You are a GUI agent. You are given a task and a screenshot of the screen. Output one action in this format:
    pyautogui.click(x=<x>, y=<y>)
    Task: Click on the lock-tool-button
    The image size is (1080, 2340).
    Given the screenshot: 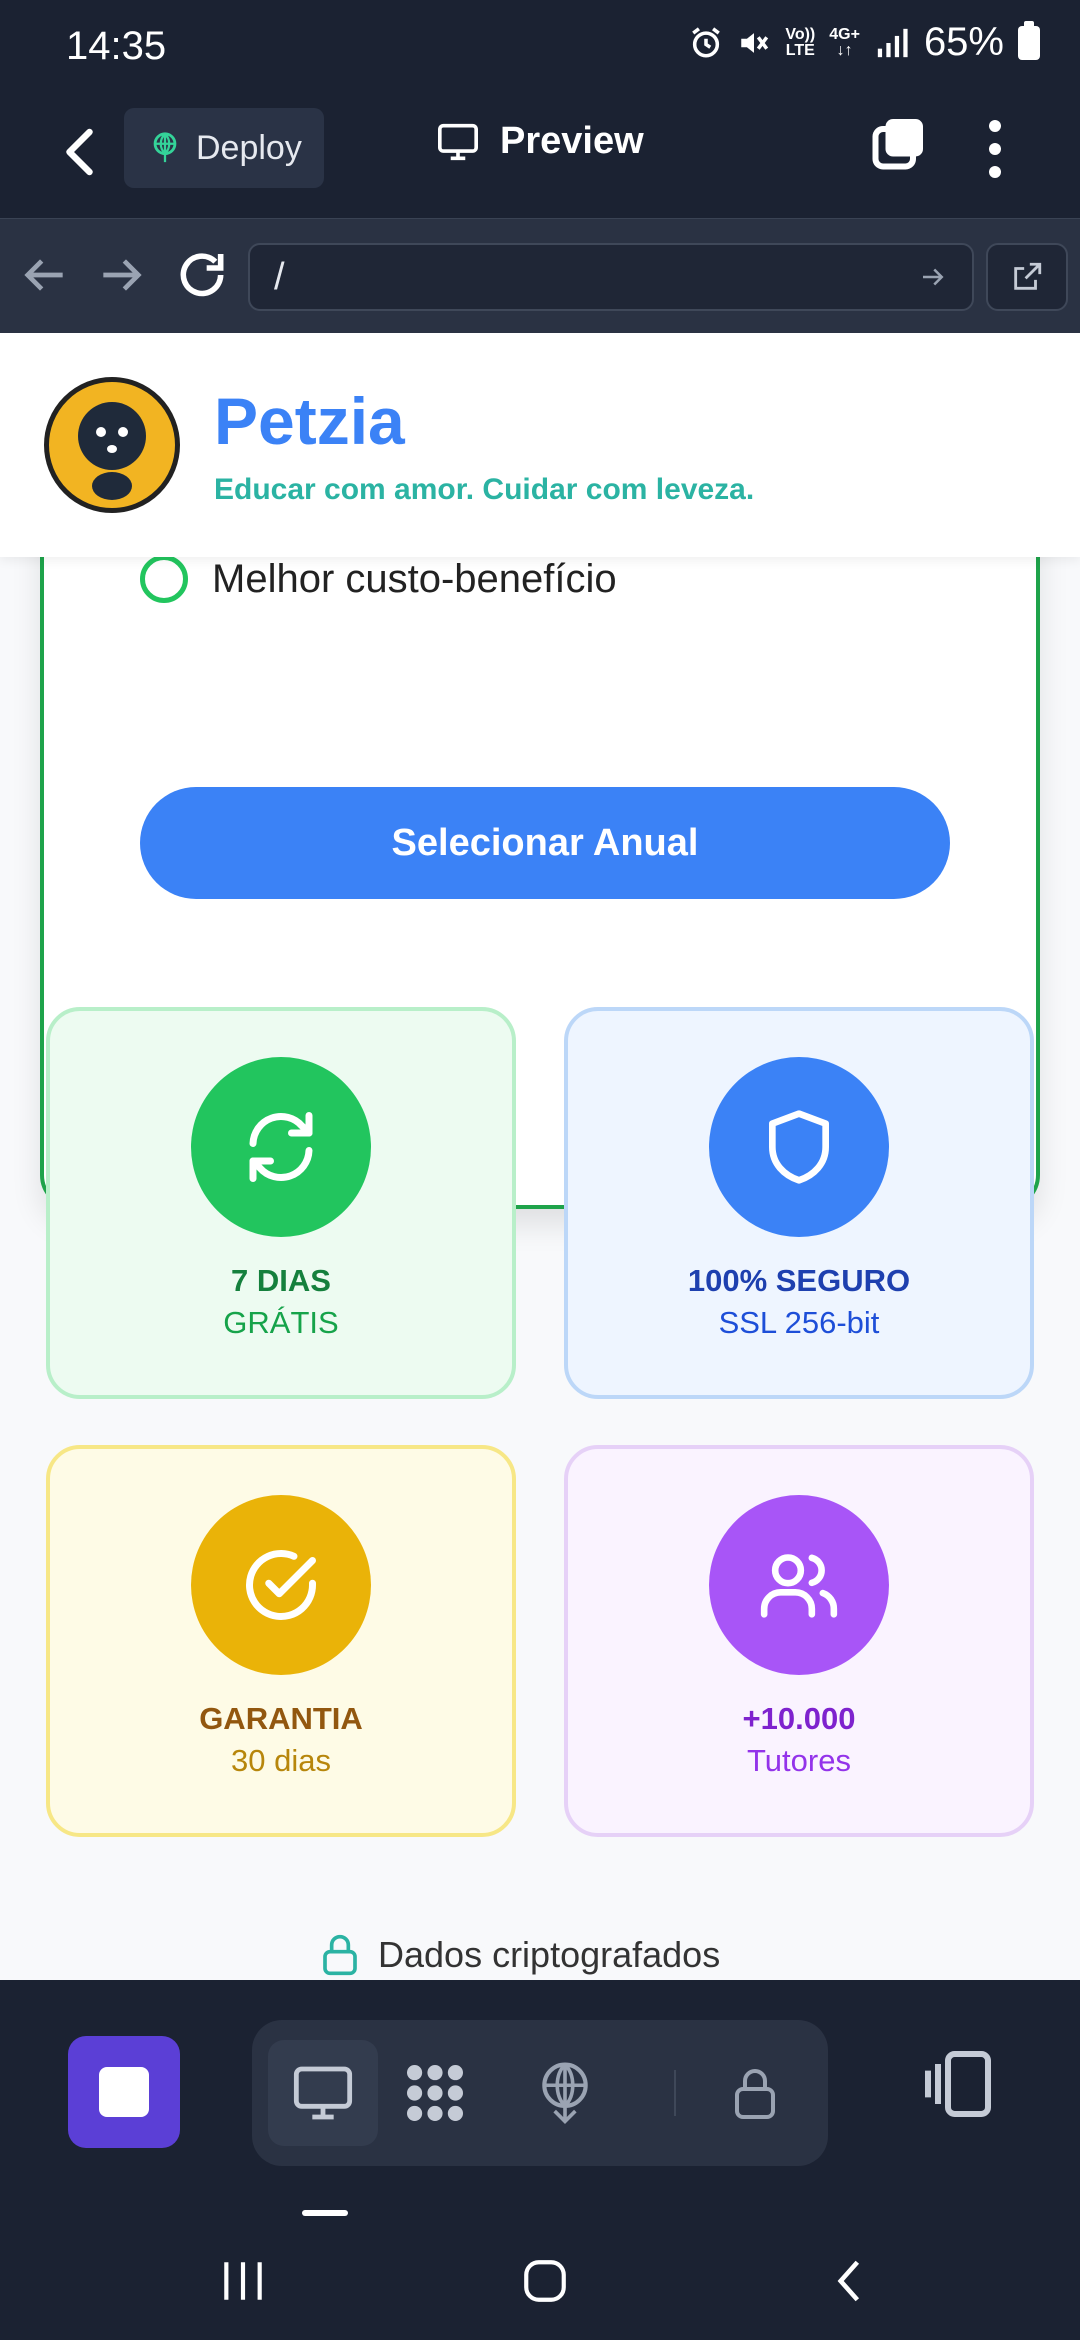 What is the action you would take?
    pyautogui.click(x=755, y=2093)
    